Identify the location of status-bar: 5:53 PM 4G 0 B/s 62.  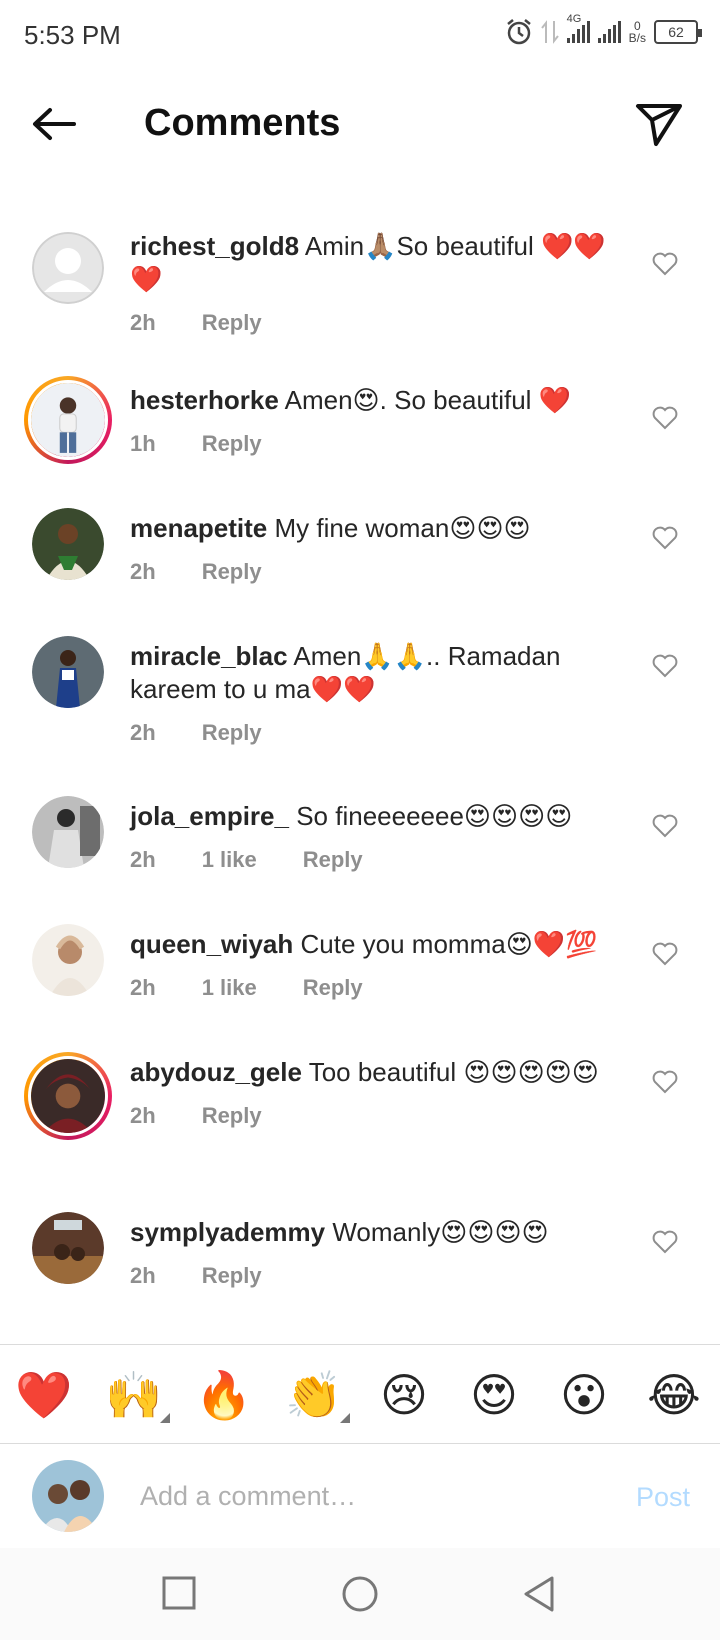
(360, 36).